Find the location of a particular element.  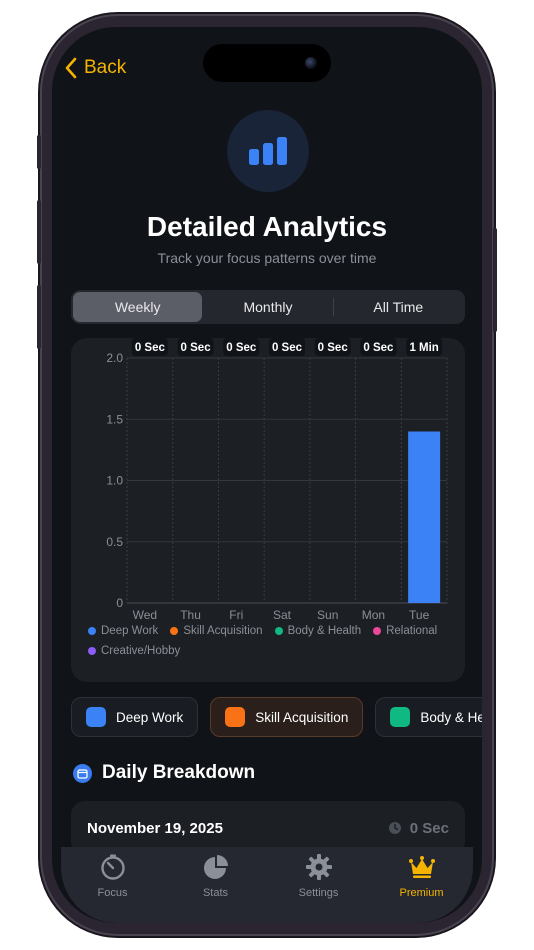

category-label: Deep Work is located at coordinates (150, 717).